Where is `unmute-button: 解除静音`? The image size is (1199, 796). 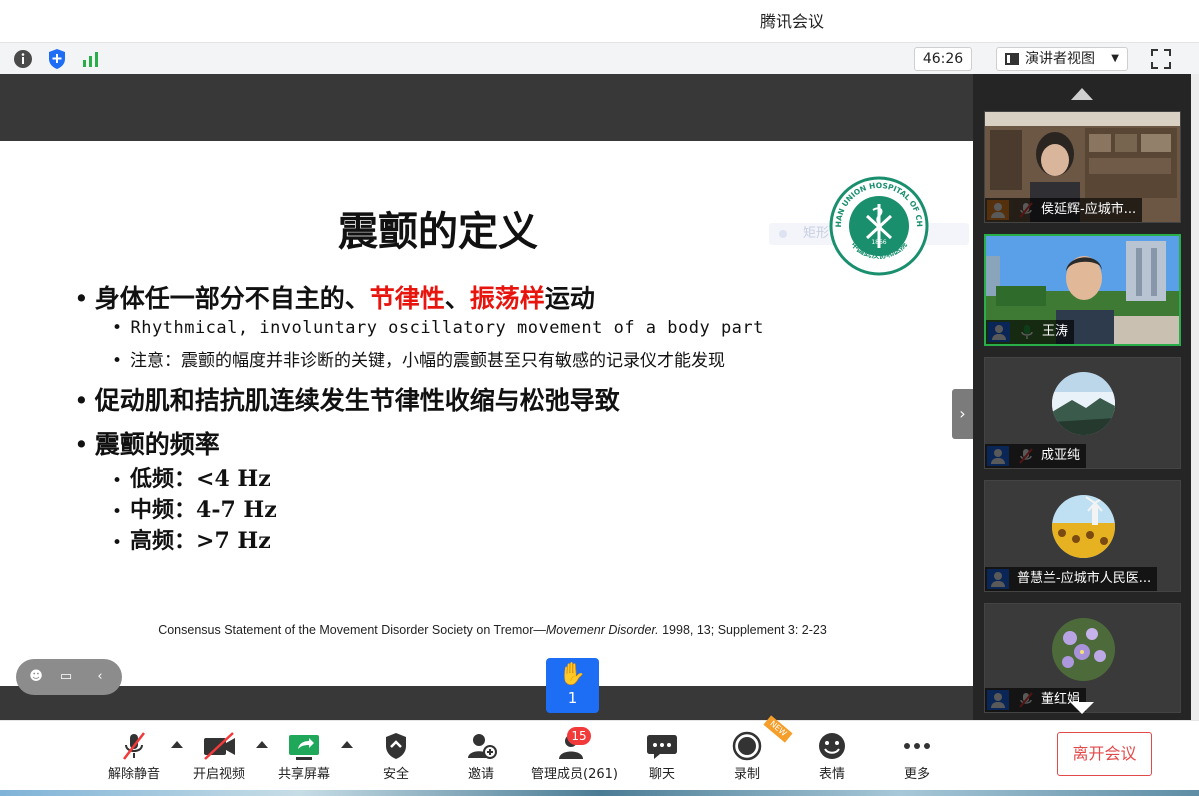
unmute-button: 解除静音 is located at coordinates (134, 757).